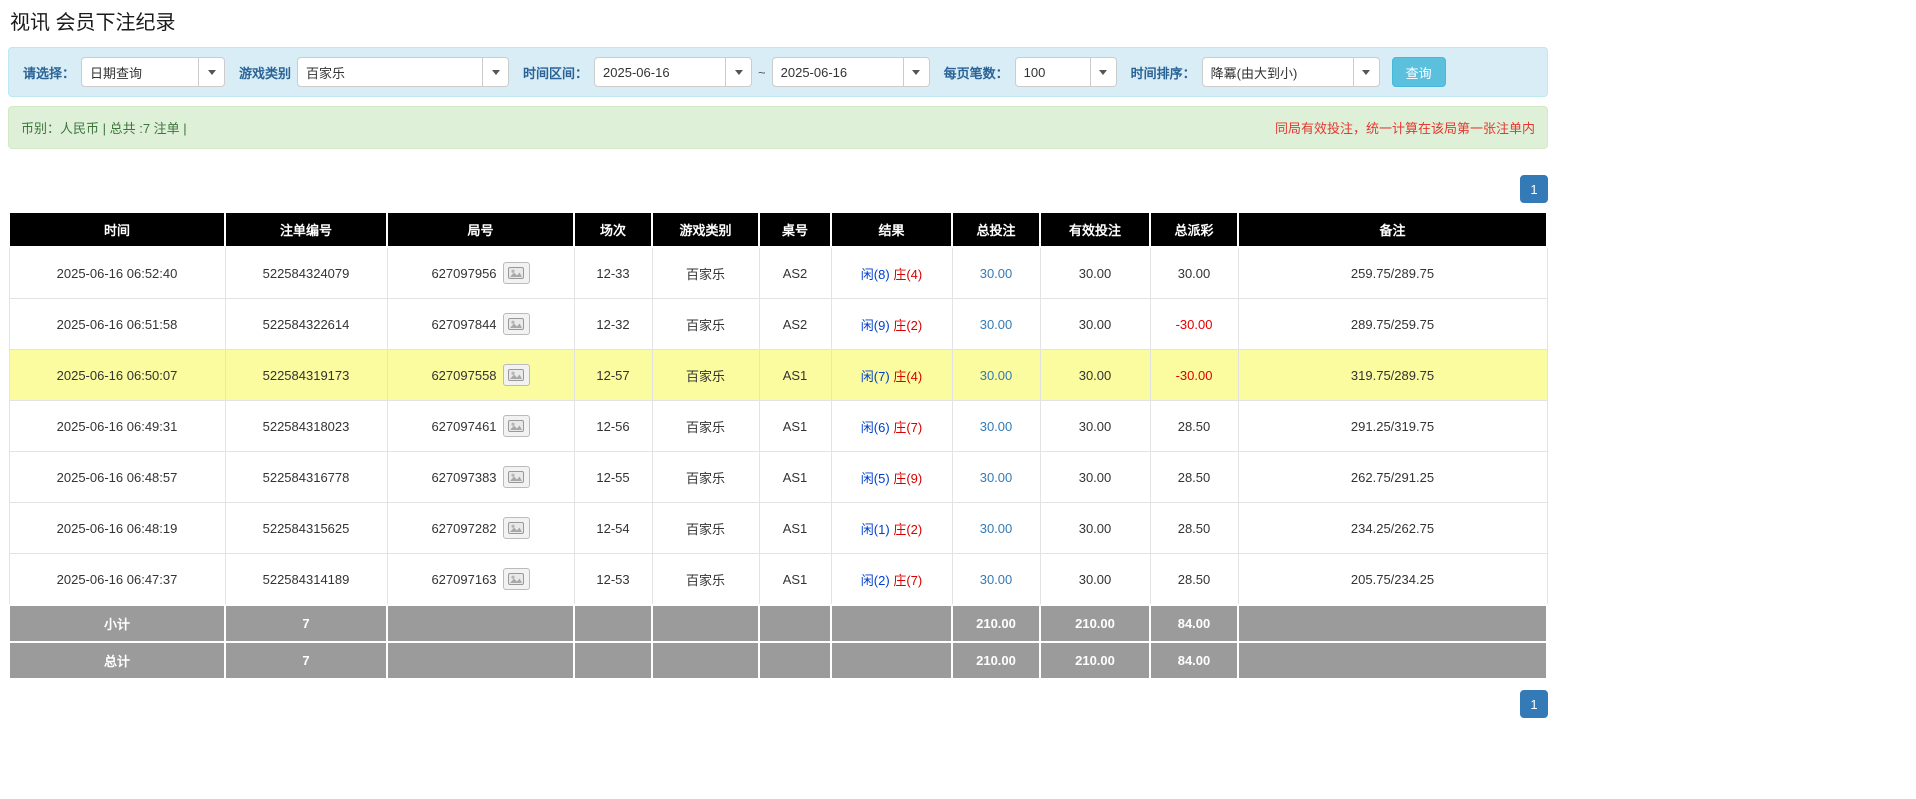  I want to click on page-title: 视讯 会员下注纪录, so click(93, 23).